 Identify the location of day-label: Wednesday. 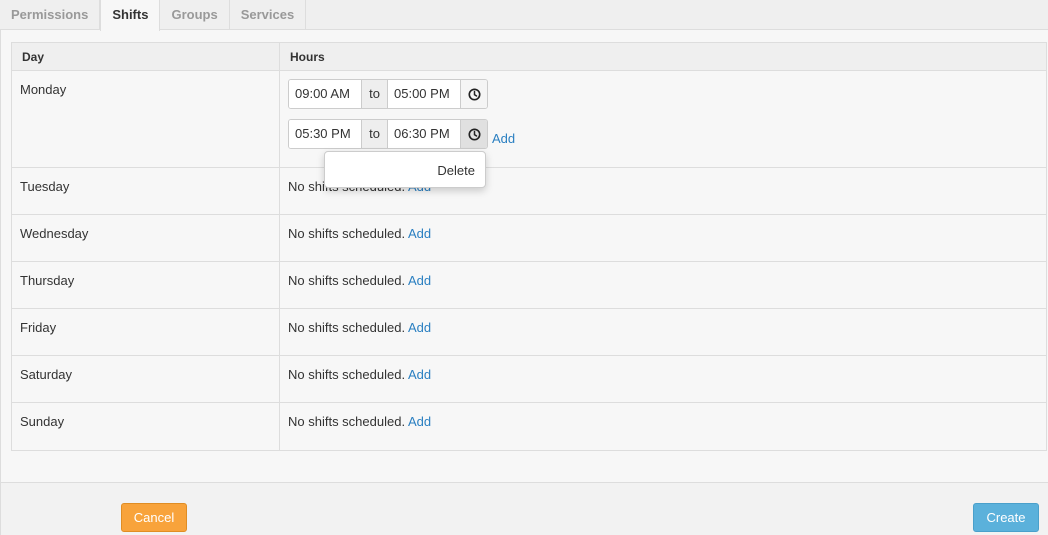
(146, 238).